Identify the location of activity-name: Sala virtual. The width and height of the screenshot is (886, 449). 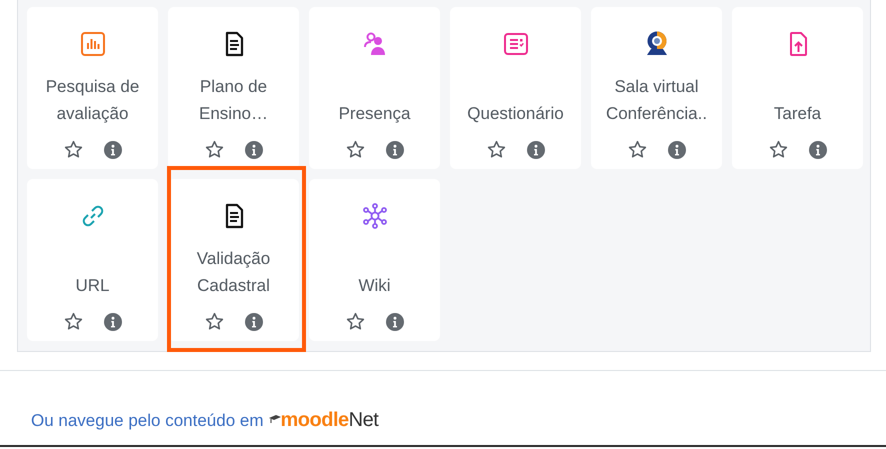
(656, 87).